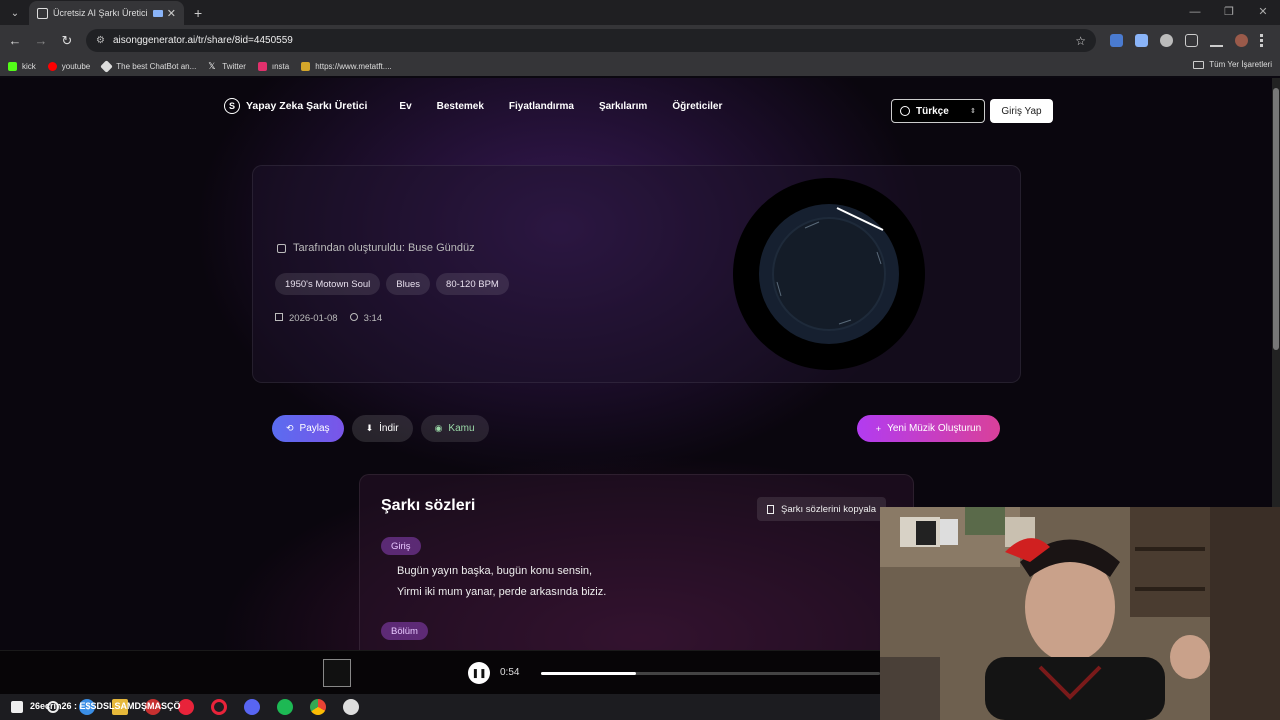 This screenshot has width=1280, height=720. I want to click on pause-button: ❚❚, so click(479, 673).